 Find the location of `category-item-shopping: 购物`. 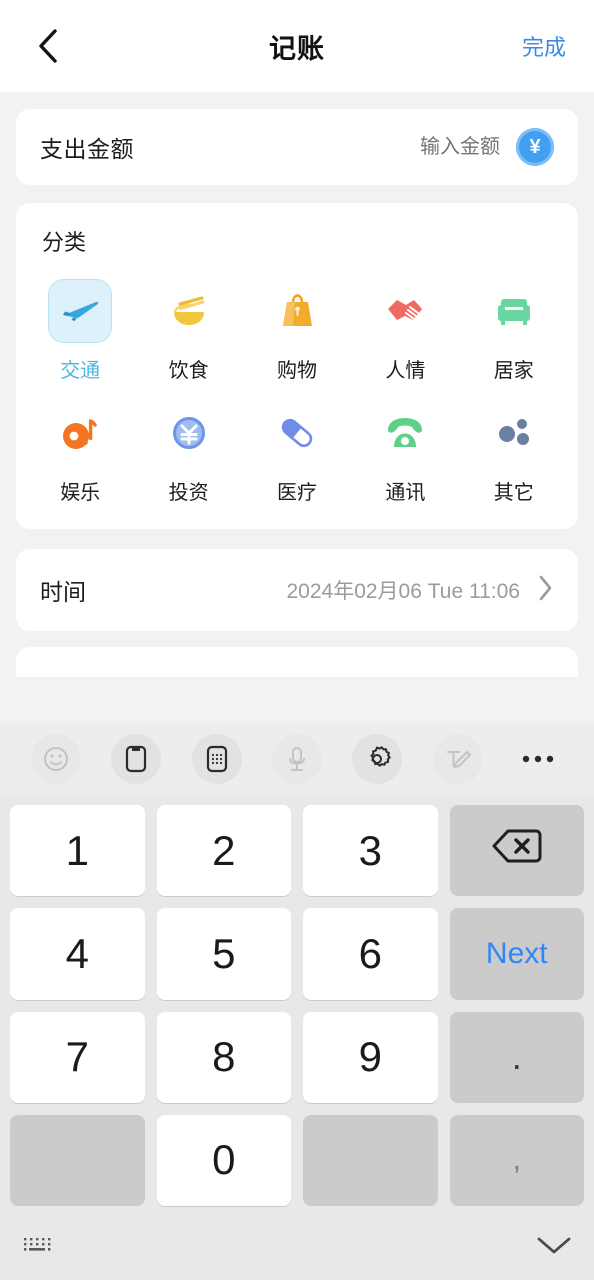

category-item-shopping: 购物 is located at coordinates (297, 331).